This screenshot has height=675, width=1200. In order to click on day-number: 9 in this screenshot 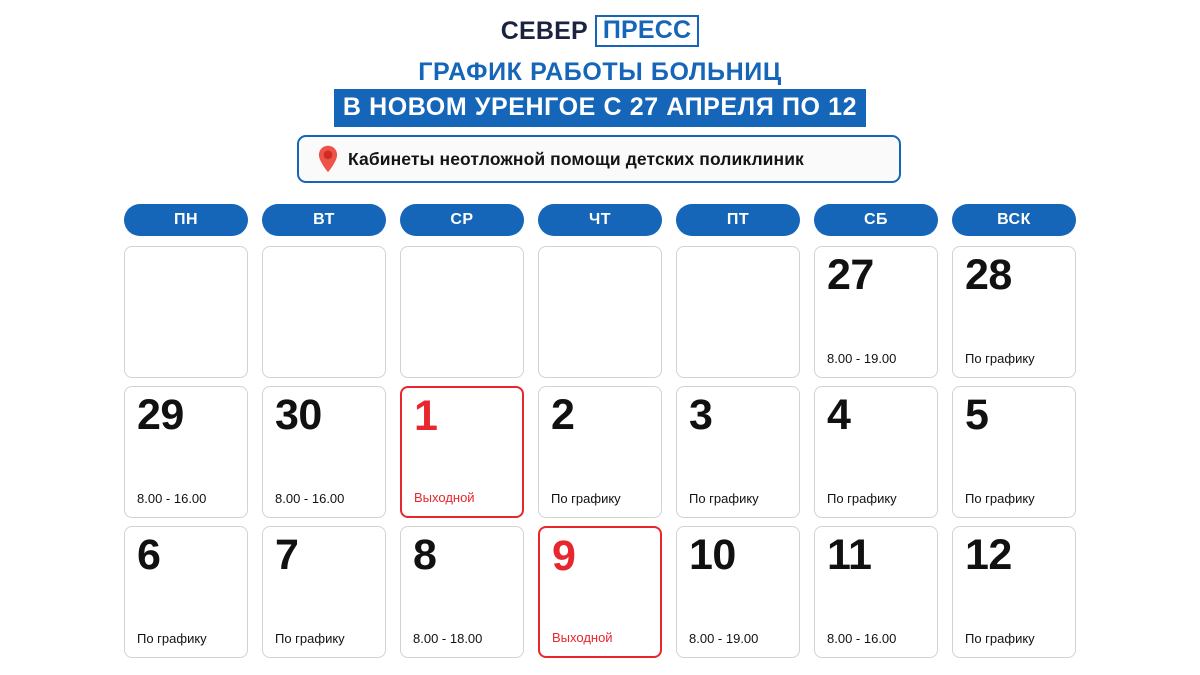, I will do `click(564, 556)`.